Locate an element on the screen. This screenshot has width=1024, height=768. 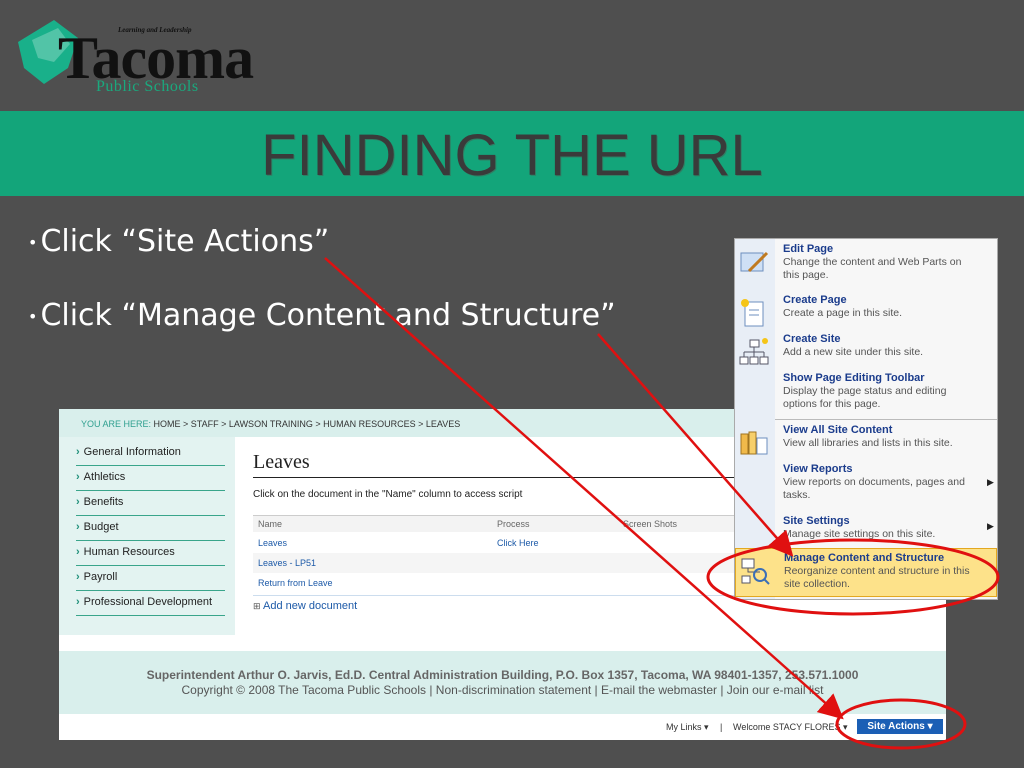
table-row: Leaves - LP51 is located at coordinates (503, 563).